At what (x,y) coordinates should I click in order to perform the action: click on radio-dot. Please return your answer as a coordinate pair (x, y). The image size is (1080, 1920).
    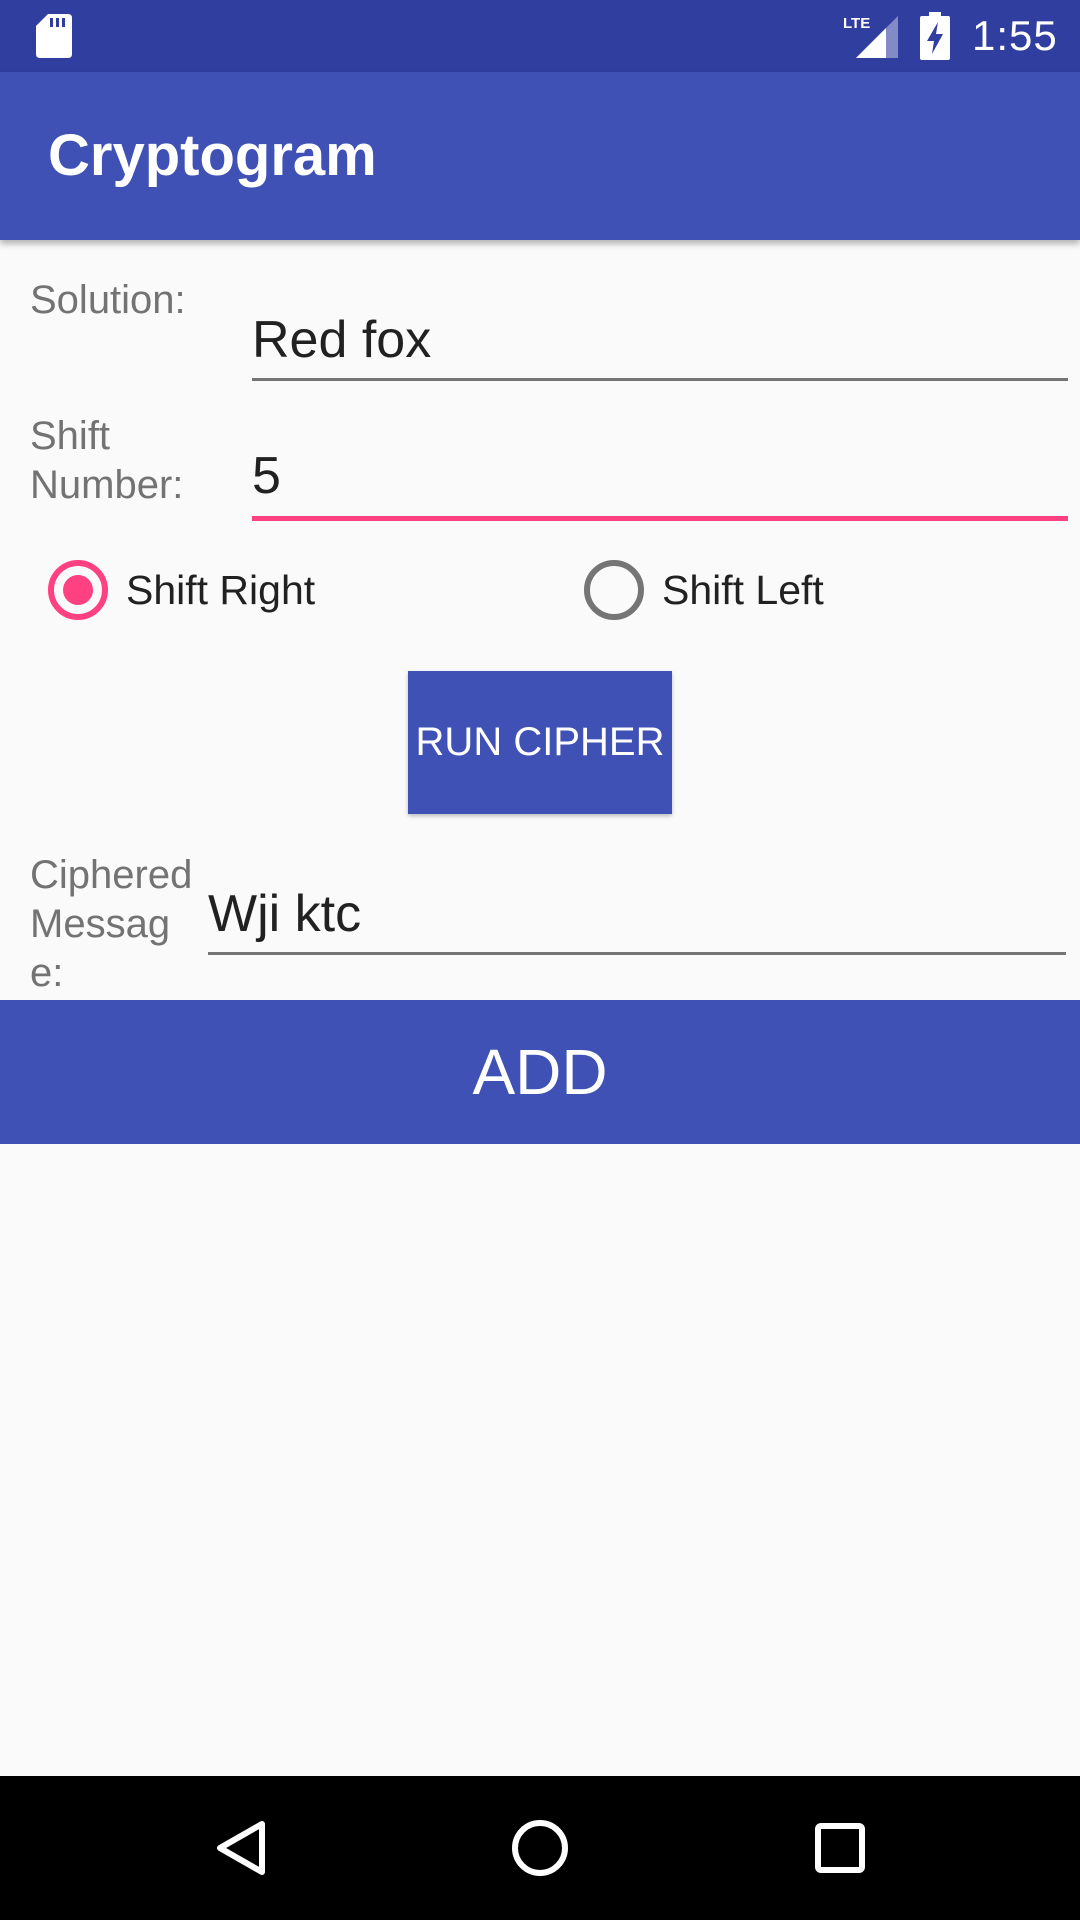
    Looking at the image, I should click on (78, 590).